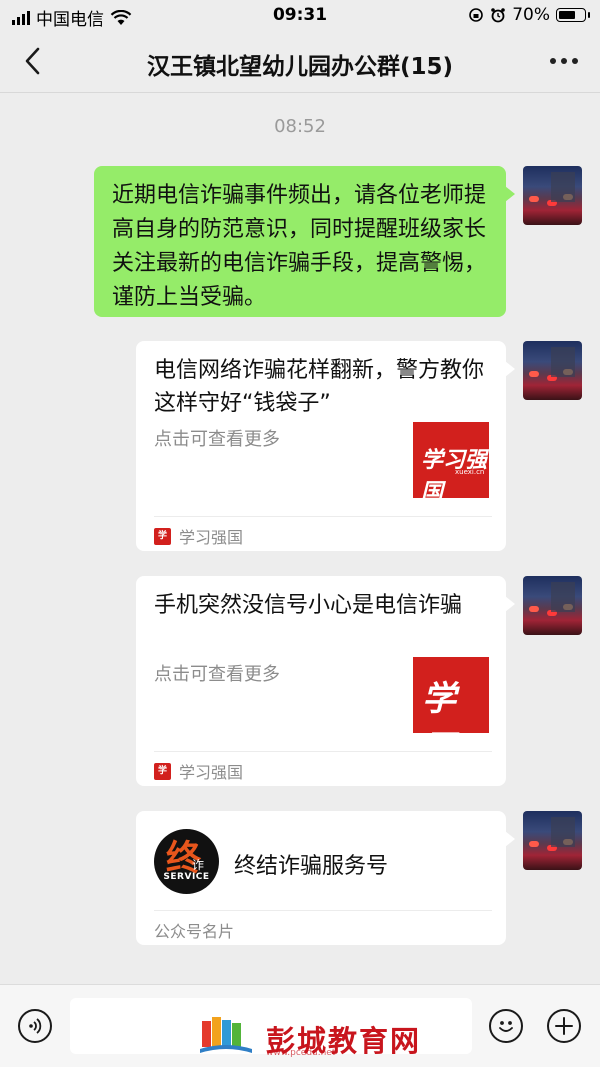  What do you see at coordinates (186, 877) in the screenshot?
I see `avatar-label: SERVICE` at bounding box center [186, 877].